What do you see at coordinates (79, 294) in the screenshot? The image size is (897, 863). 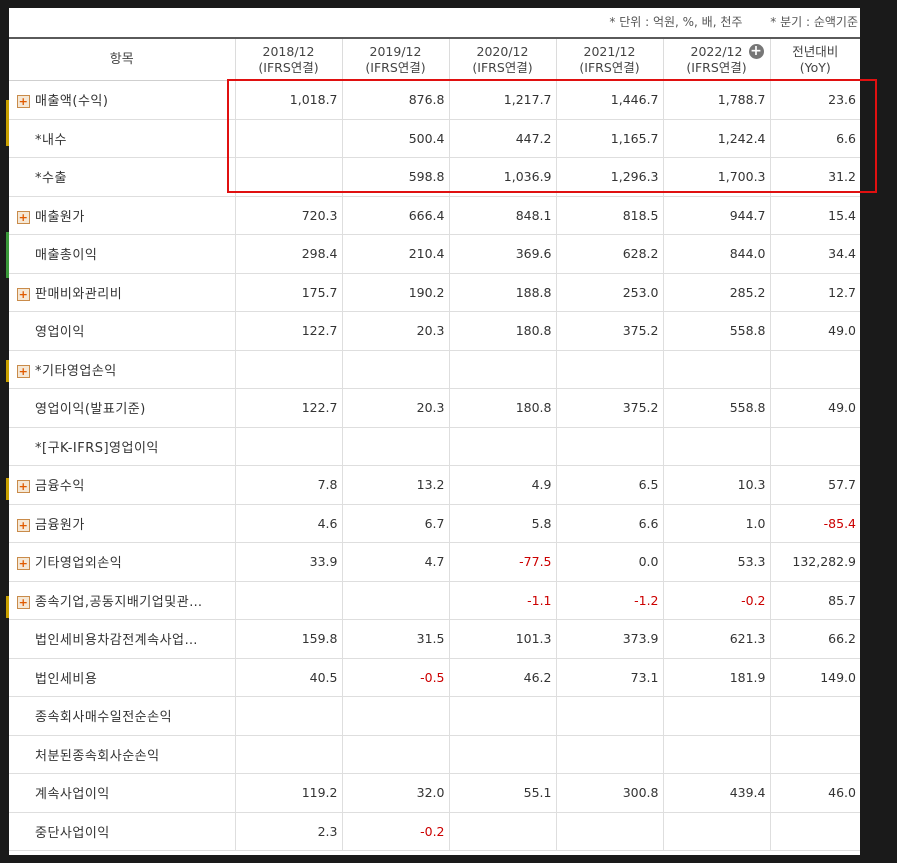 I see `row-label: 판매비와관리비` at bounding box center [79, 294].